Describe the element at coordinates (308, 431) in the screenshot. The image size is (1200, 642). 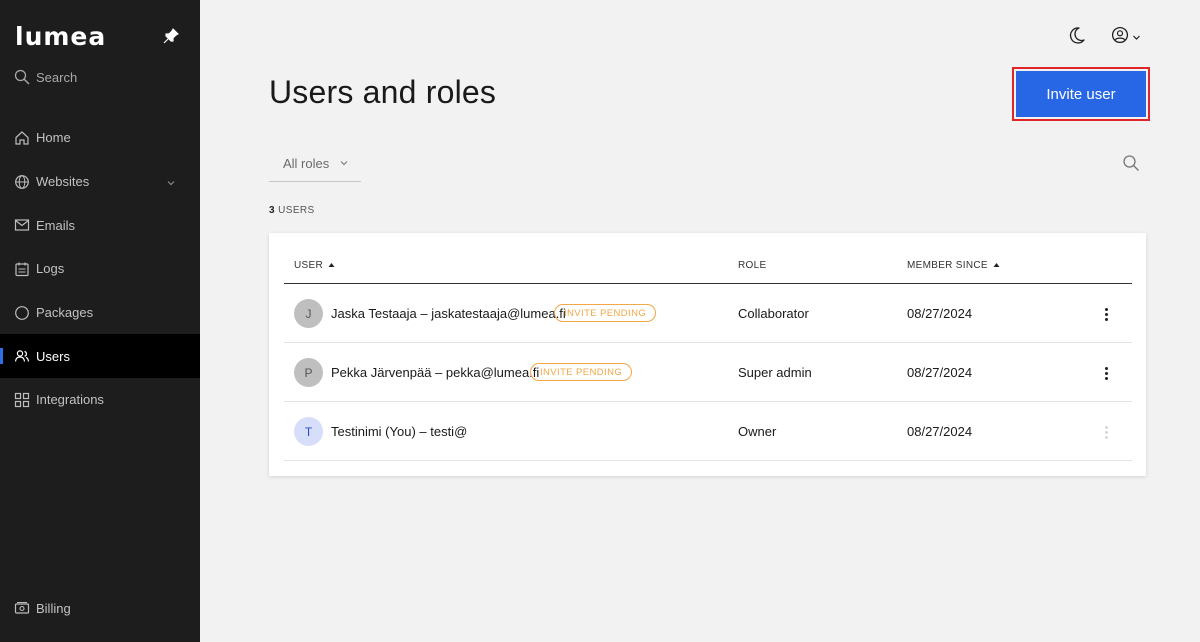
I see `avatar: T` at that location.